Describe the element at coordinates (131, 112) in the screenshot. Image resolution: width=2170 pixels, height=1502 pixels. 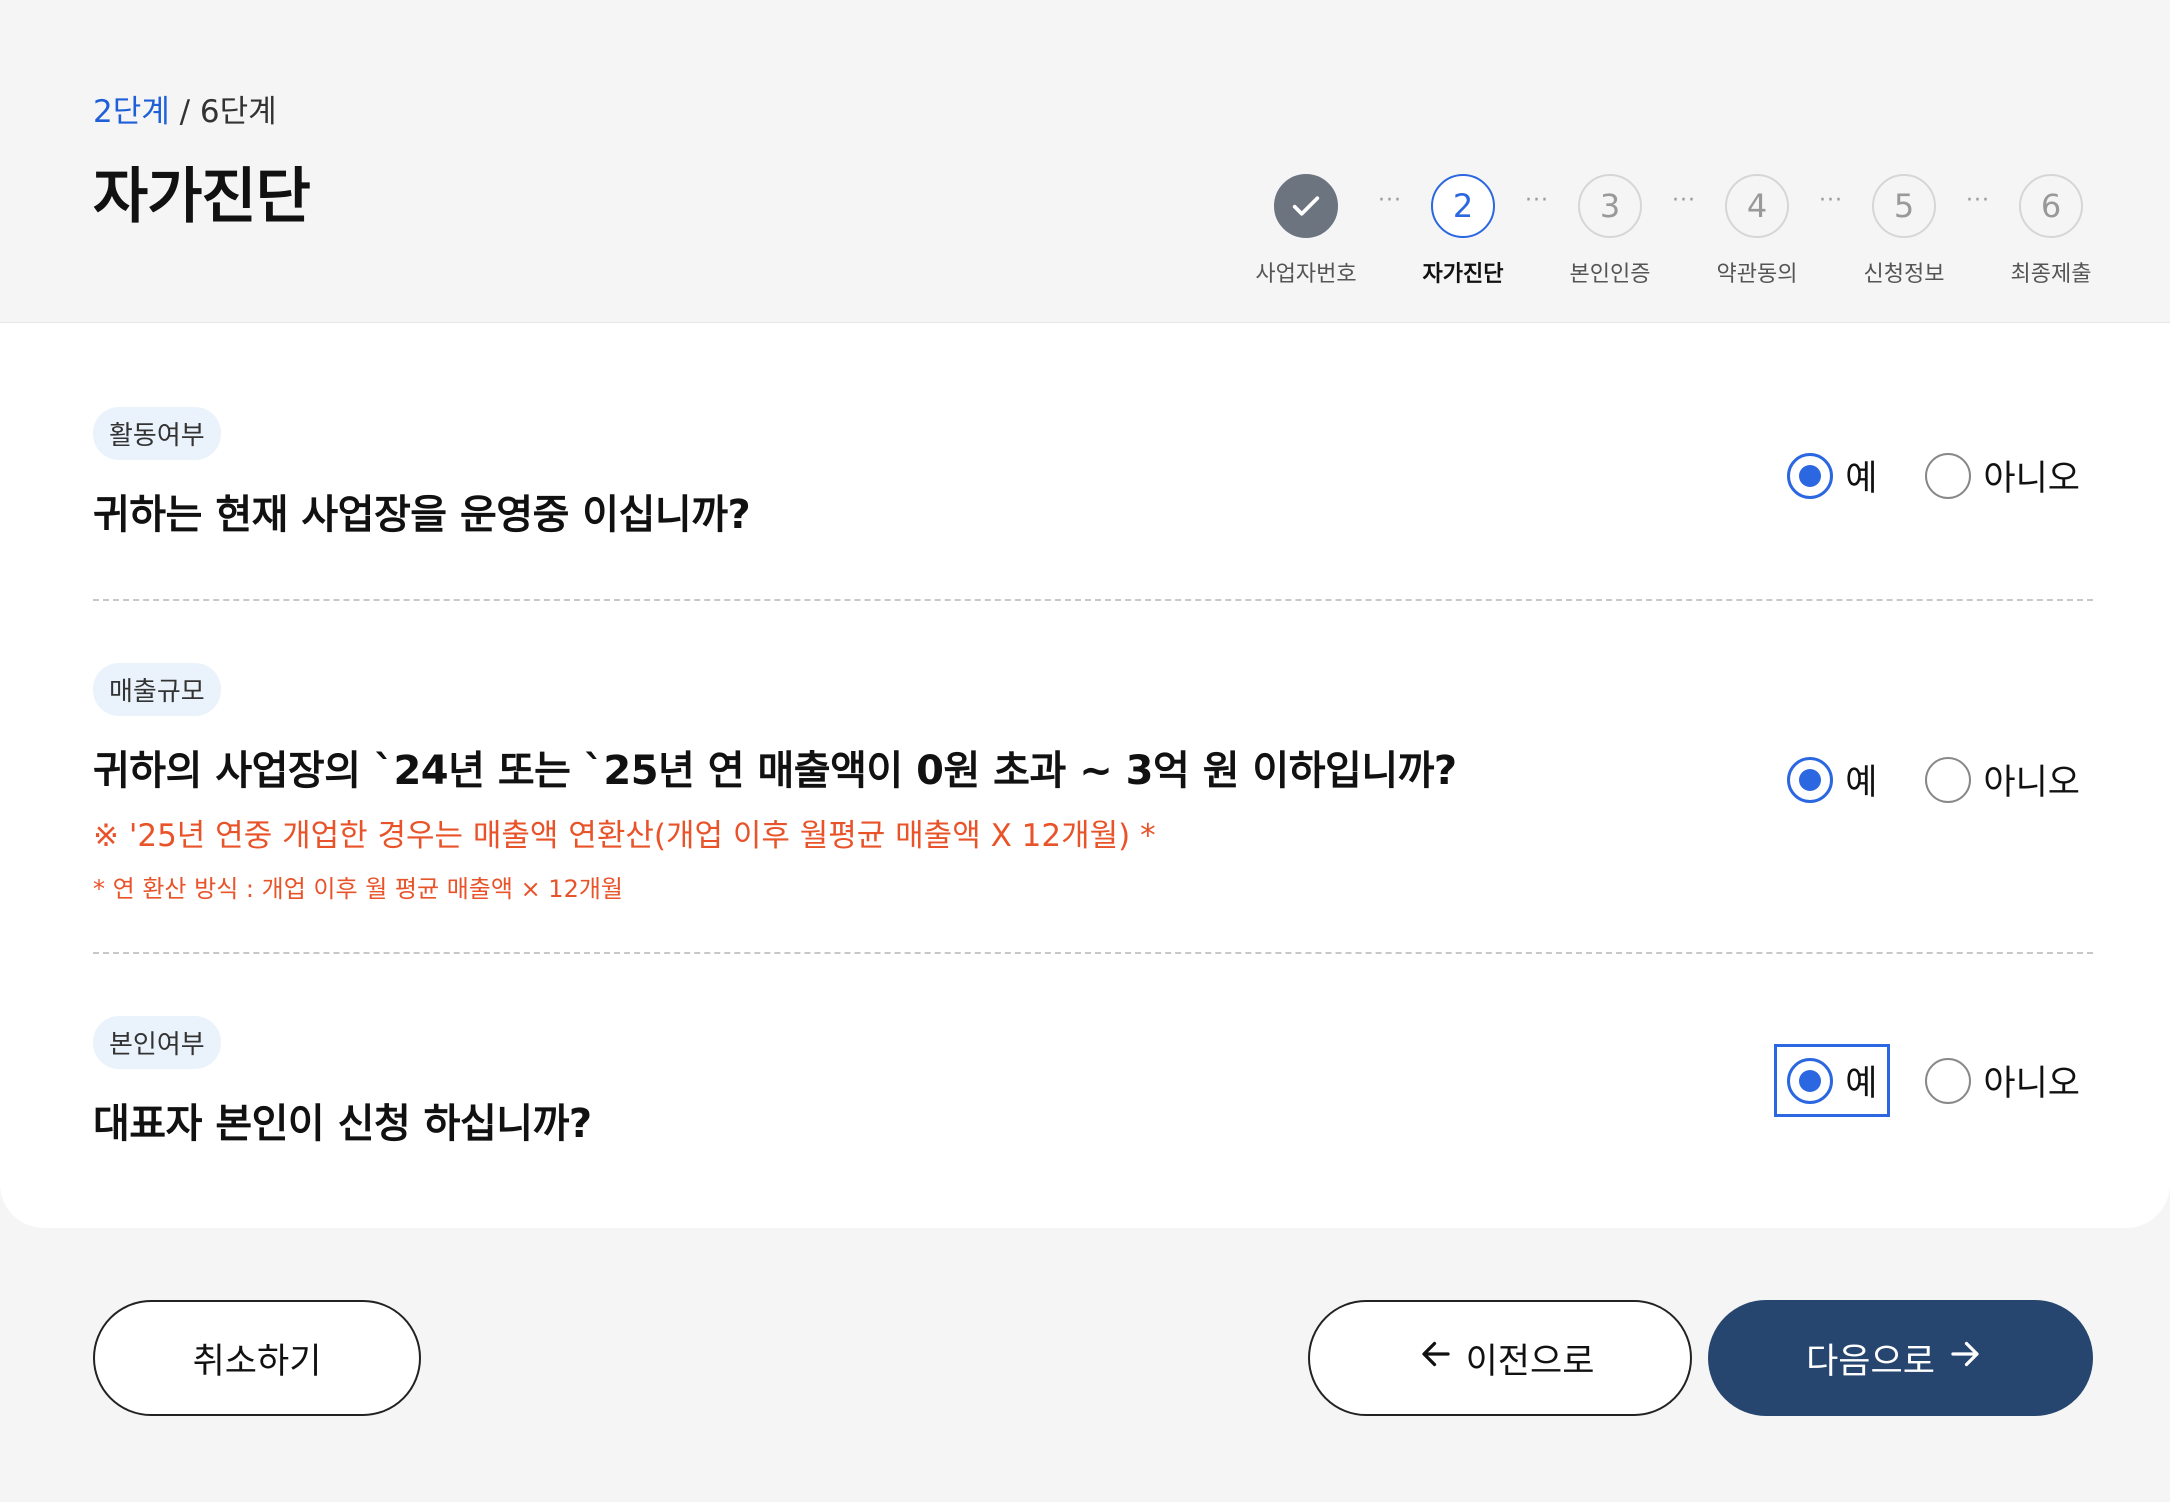
I see `current-step: 2단계` at that location.